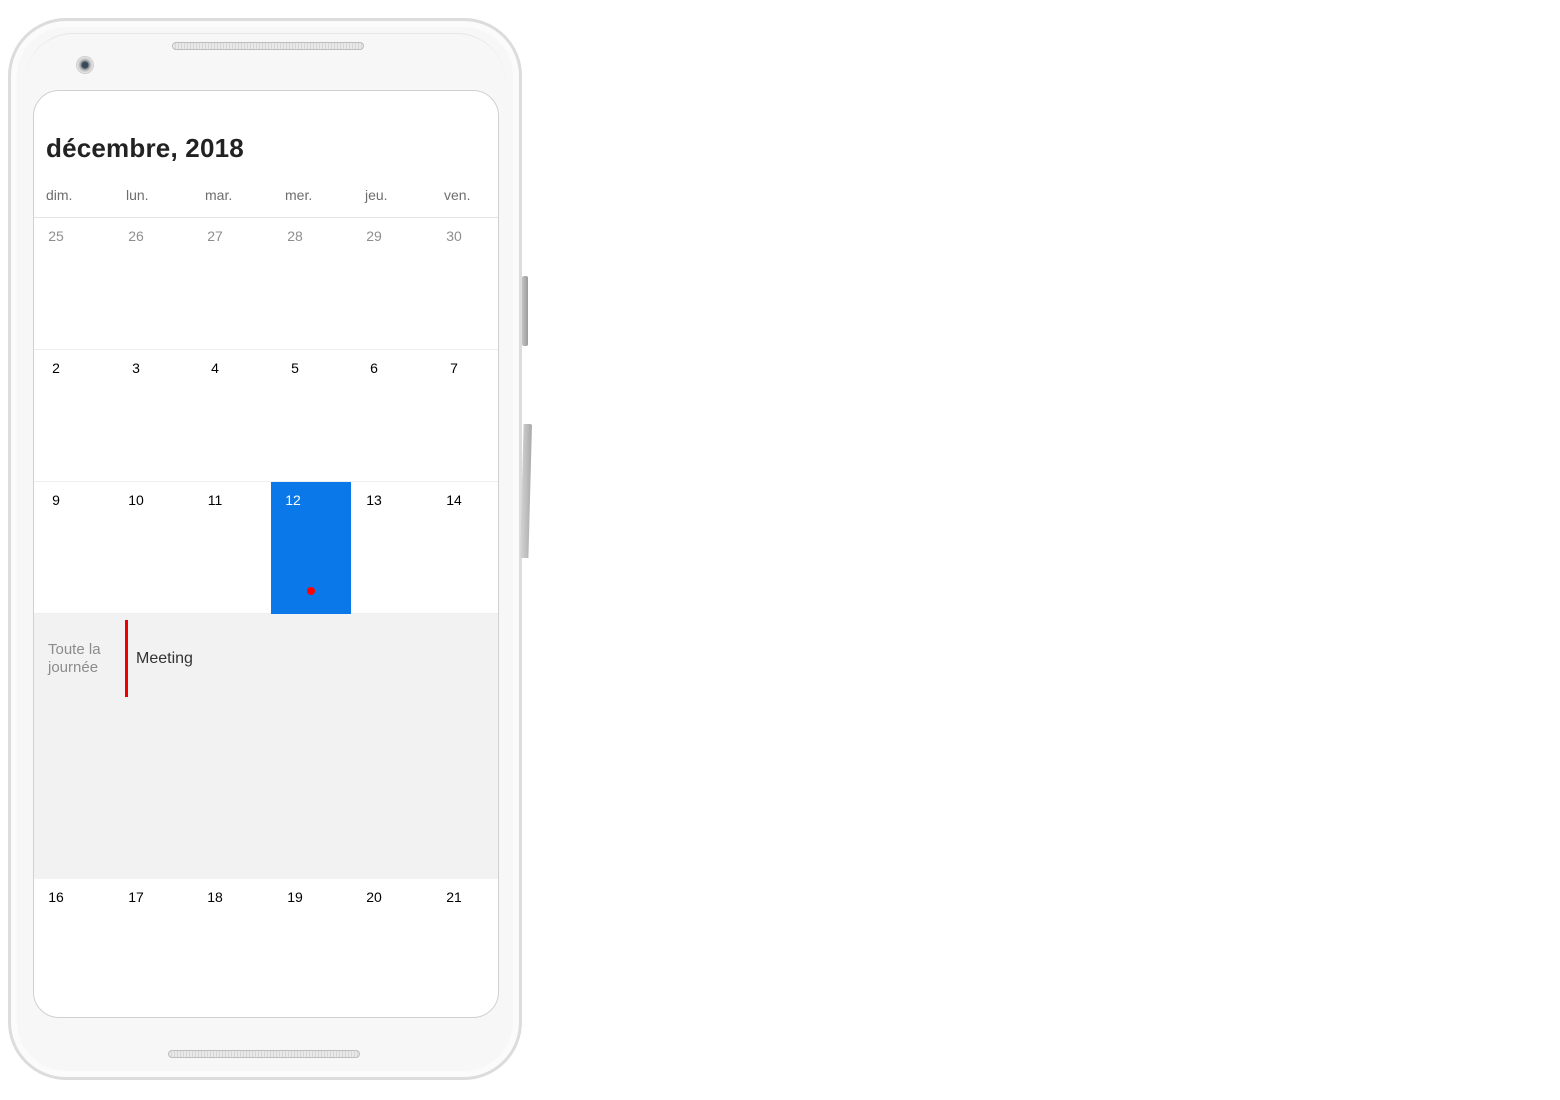 Image resolution: width=1560 pixels, height=1100 pixels. Describe the element at coordinates (74, 284) in the screenshot. I see `day-cell: 25` at that location.